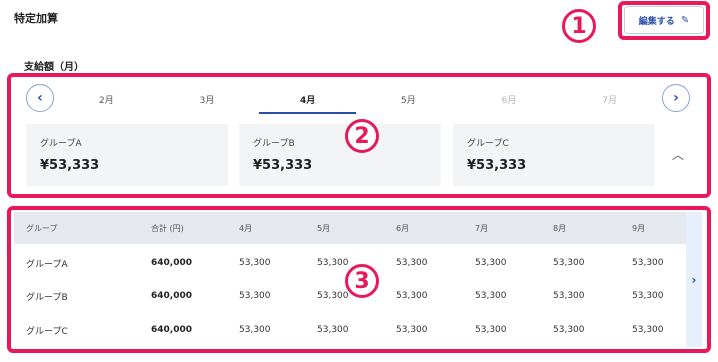 This screenshot has height=362, width=718. I want to click on next-month-button: ›, so click(676, 98).